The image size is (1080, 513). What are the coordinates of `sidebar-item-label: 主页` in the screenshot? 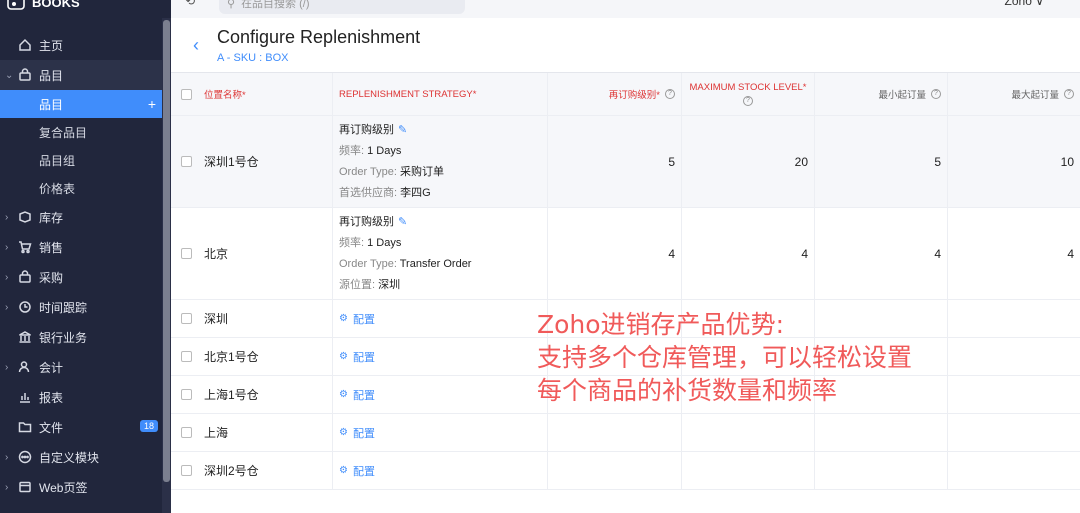 It's located at (51, 45).